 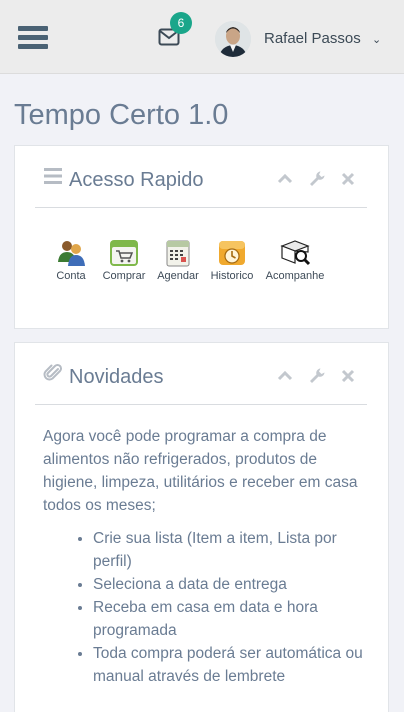 I want to click on panel-title: Acesso Rapido, so click(x=136, y=180).